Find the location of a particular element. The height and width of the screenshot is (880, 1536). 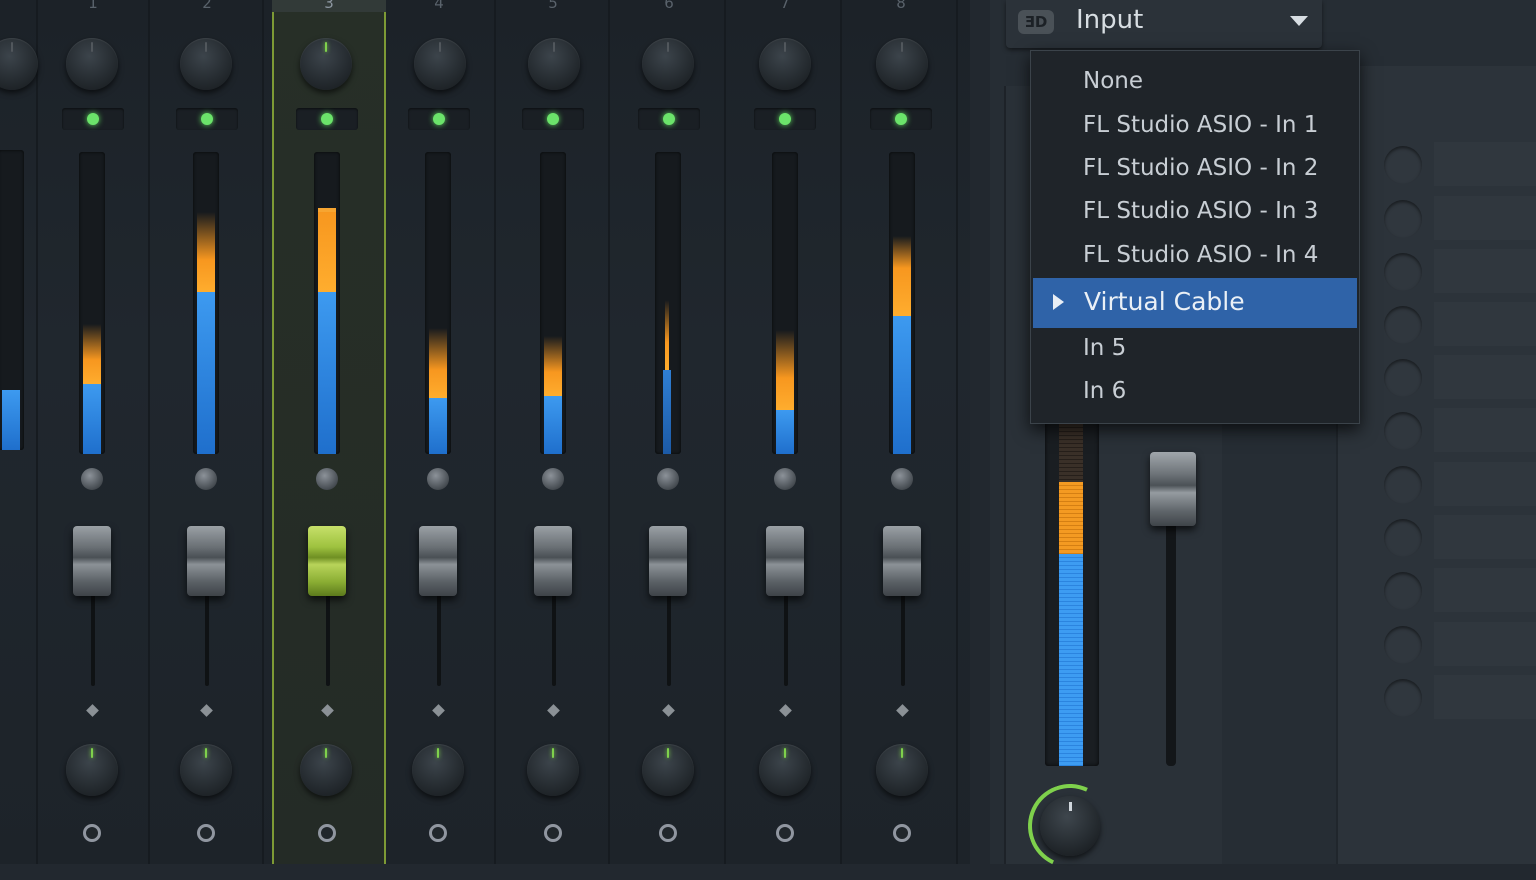

menu-item-in5: In 5 is located at coordinates (1195, 348).